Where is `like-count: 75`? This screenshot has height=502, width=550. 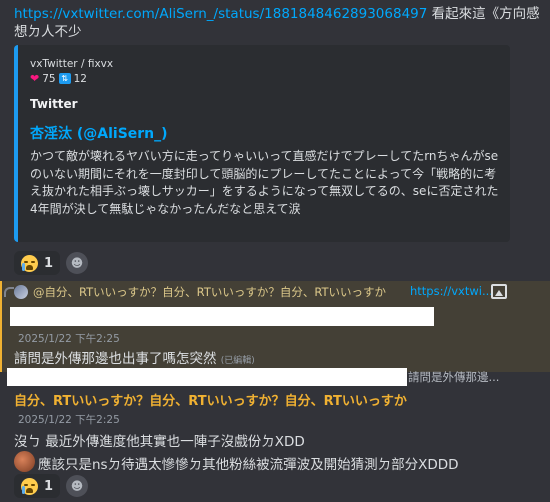
like-count: 75 is located at coordinates (49, 78).